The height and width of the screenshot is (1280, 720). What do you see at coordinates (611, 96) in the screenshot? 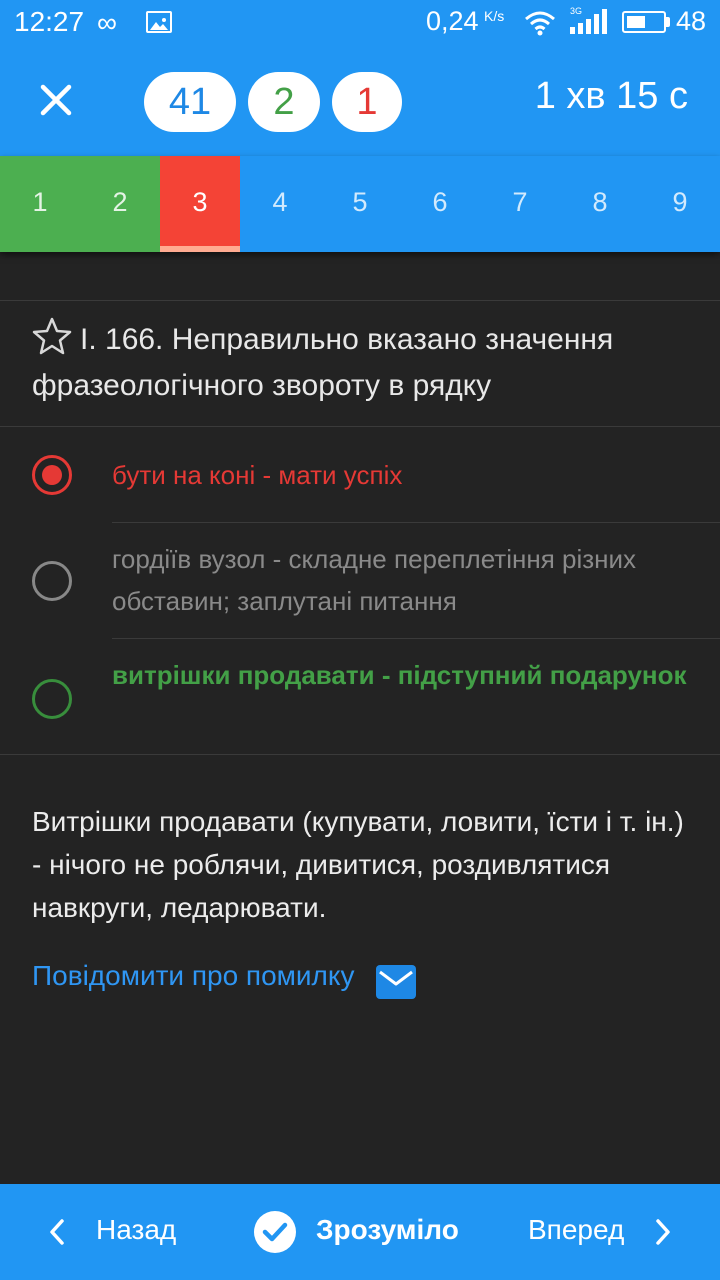
I see `timer: 1 хв 15 с` at bounding box center [611, 96].